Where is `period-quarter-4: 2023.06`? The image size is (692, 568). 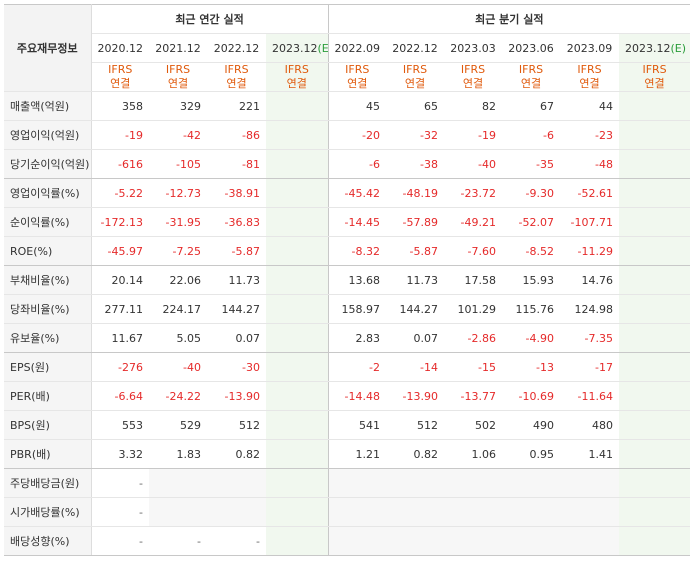
period-quarter-4: 2023.06 is located at coordinates (531, 48).